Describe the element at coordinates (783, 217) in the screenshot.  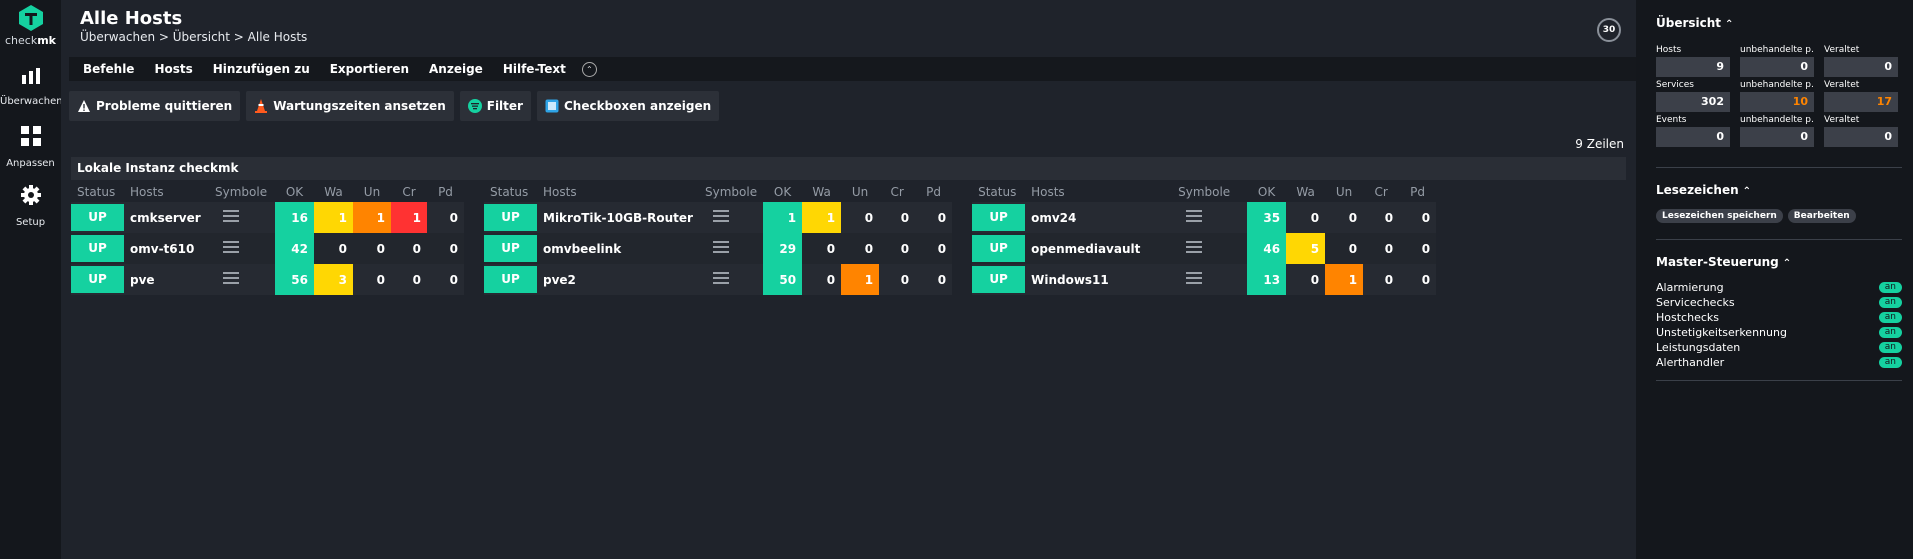
I see `count-ok: 1` at that location.